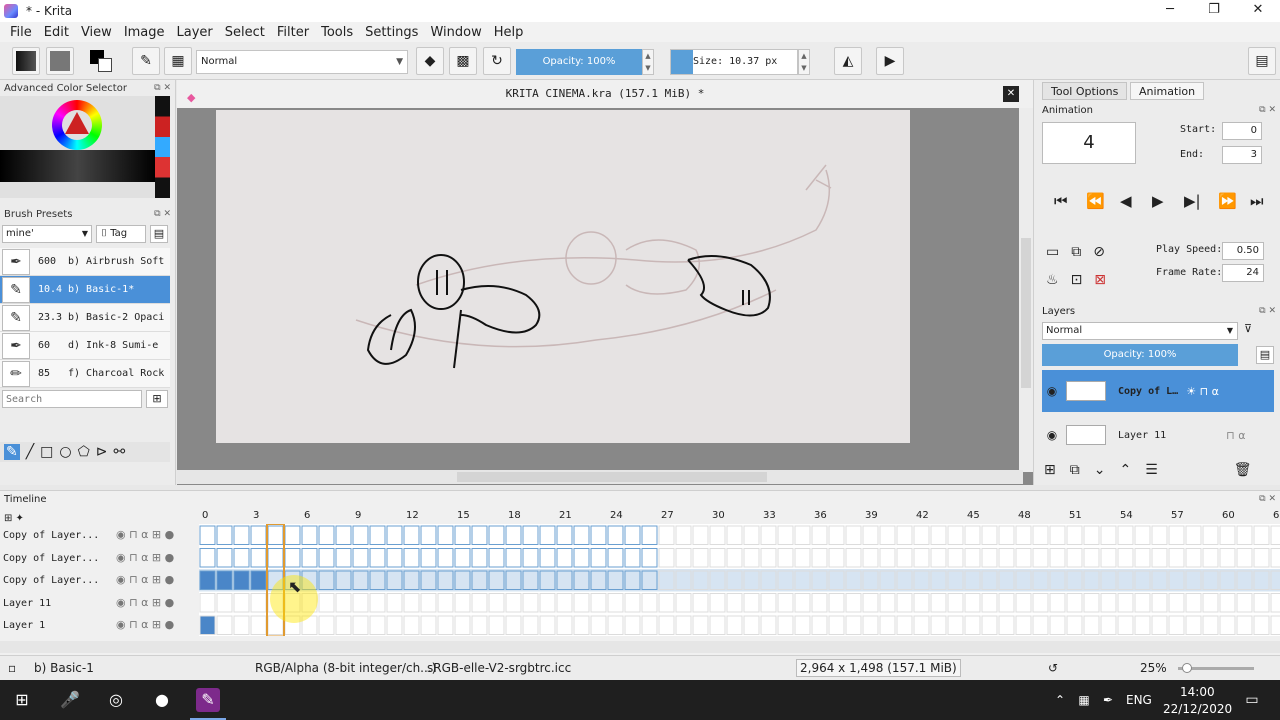 This screenshot has height=720, width=1280. What do you see at coordinates (455, 32) in the screenshot?
I see `menu-window: Window` at bounding box center [455, 32].